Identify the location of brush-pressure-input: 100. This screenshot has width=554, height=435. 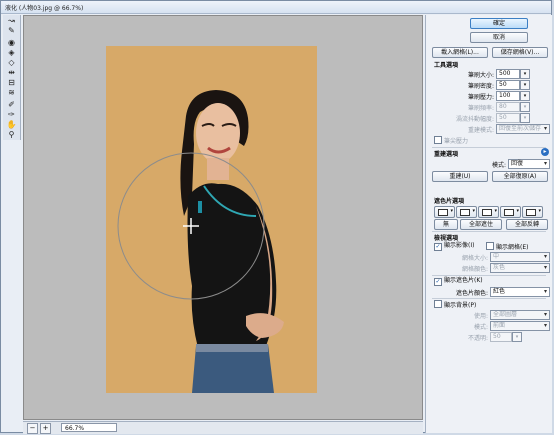
(508, 96).